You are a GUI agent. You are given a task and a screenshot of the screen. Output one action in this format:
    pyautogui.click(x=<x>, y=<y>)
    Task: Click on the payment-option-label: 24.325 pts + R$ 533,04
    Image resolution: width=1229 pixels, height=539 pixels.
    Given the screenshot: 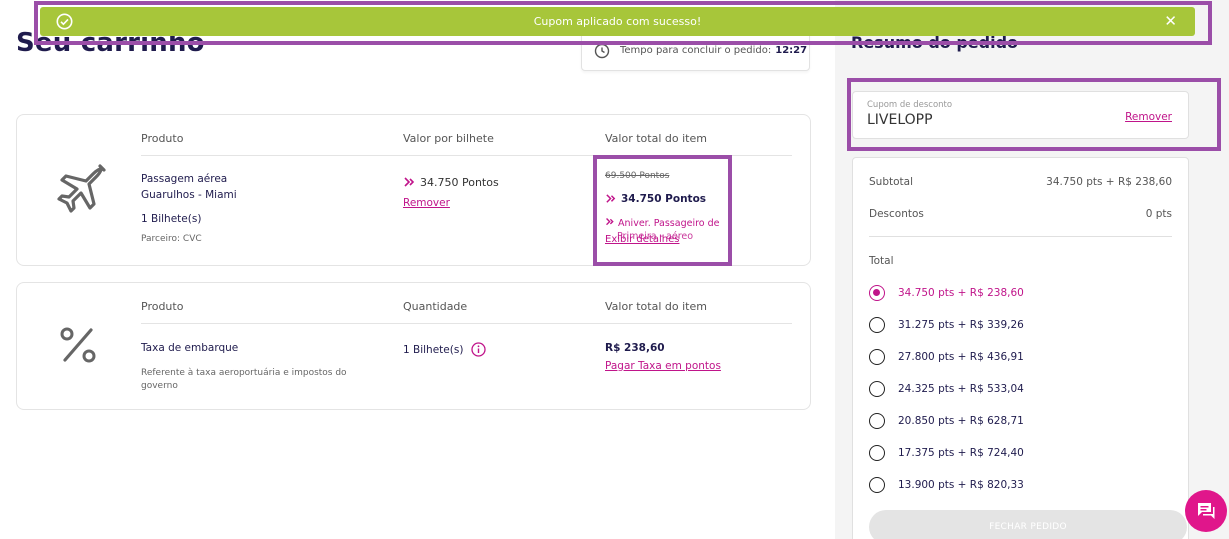 What is the action you would take?
    pyautogui.click(x=961, y=389)
    